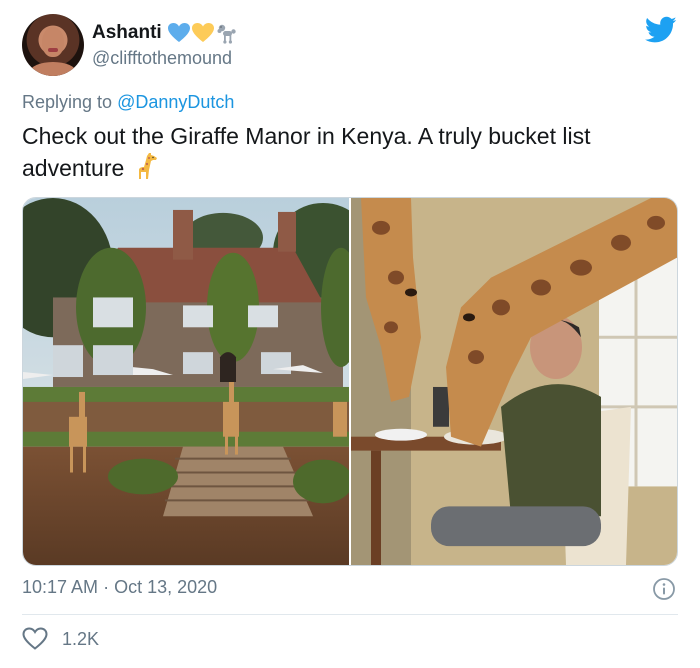 The image size is (700, 668). I want to click on giraffe-icon, so click(147, 166).